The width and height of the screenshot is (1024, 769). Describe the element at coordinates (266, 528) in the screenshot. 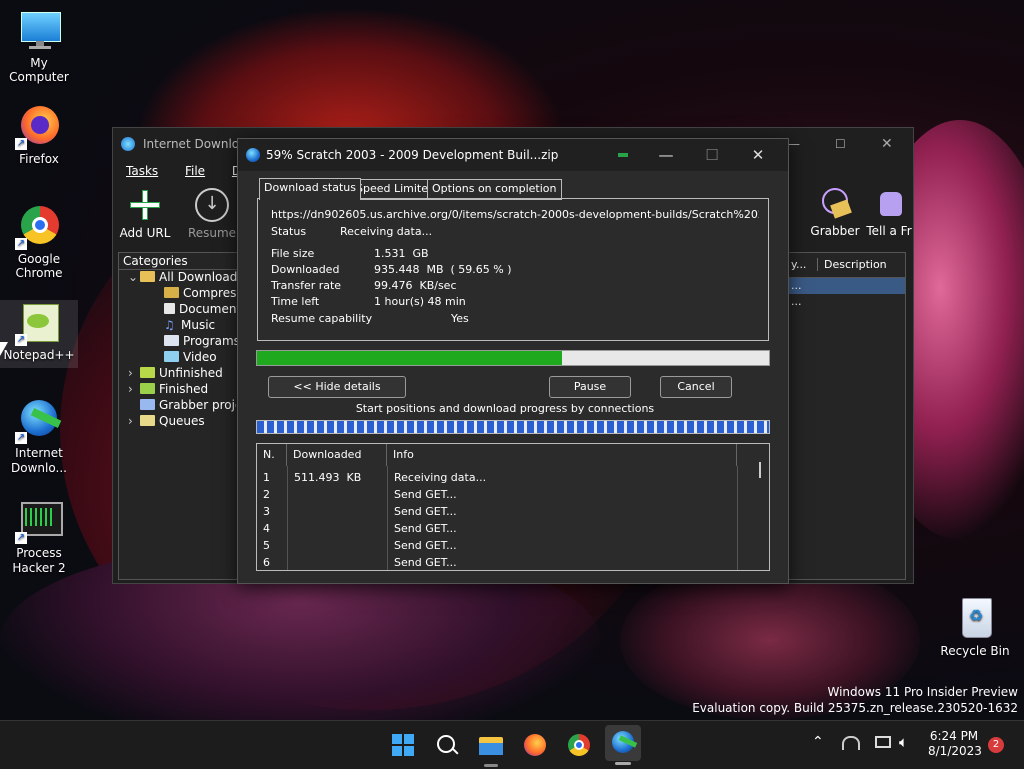

I see `row-cell-n: 4` at that location.